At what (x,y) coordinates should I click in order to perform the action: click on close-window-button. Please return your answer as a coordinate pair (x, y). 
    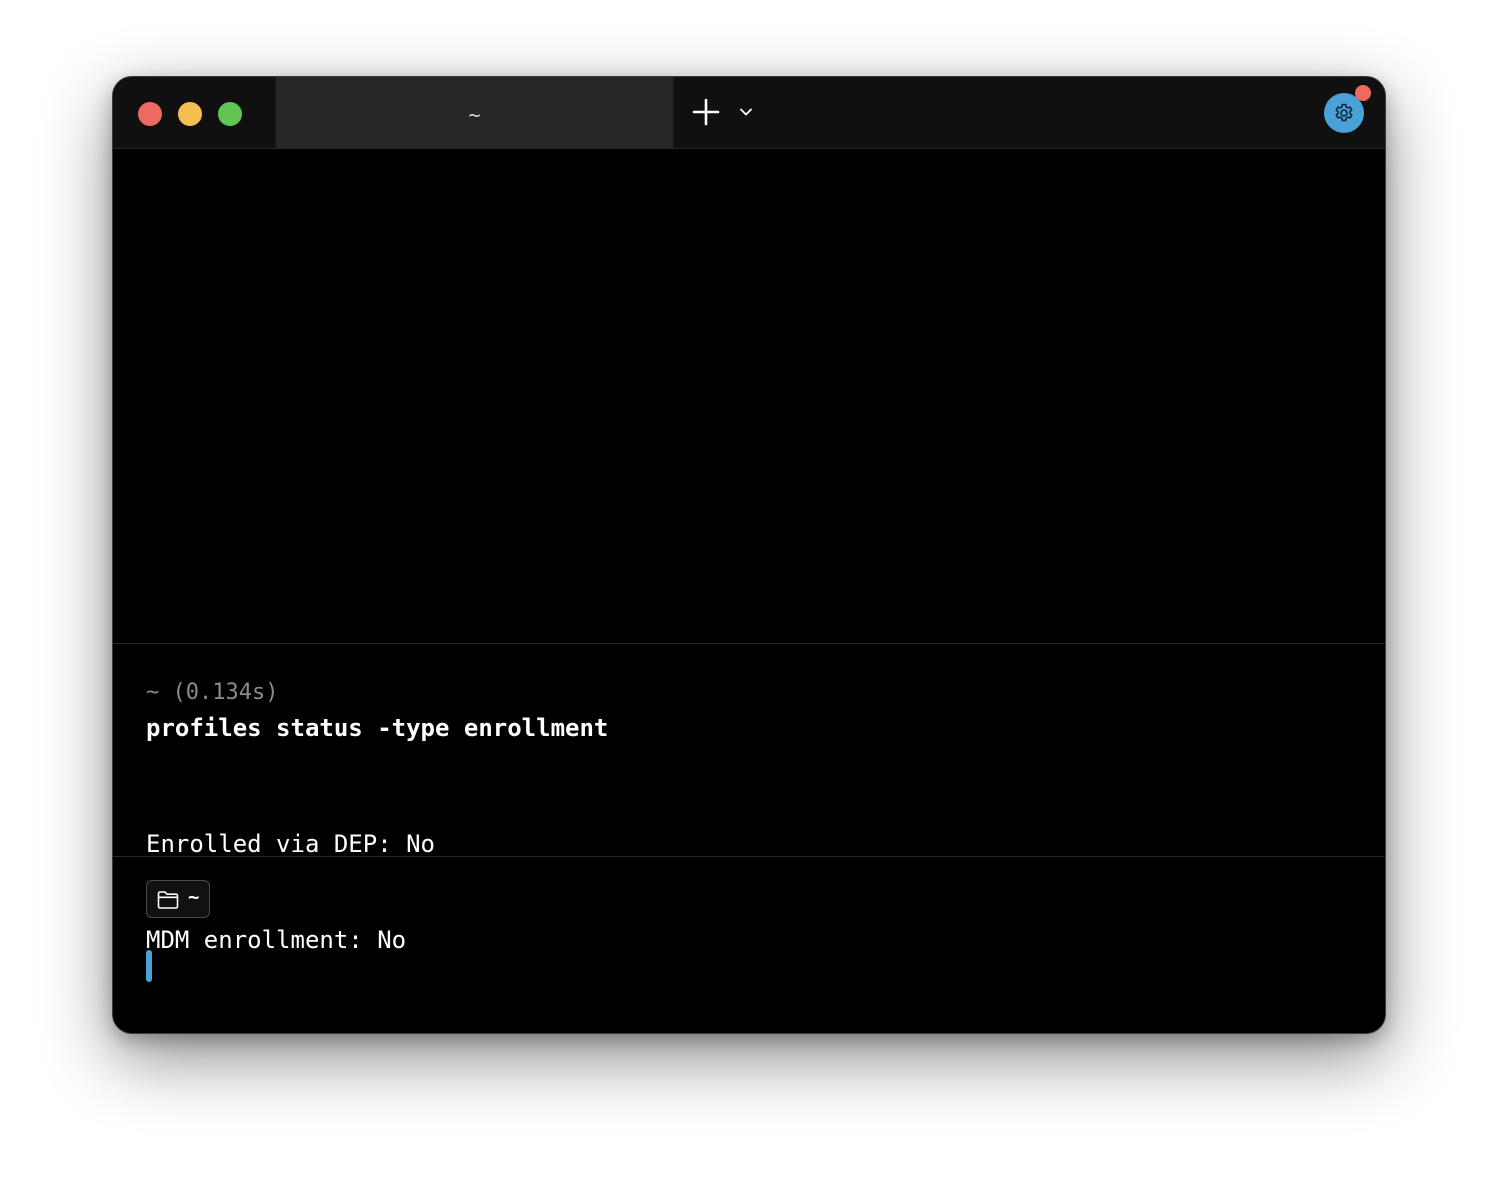
    Looking at the image, I should click on (150, 114).